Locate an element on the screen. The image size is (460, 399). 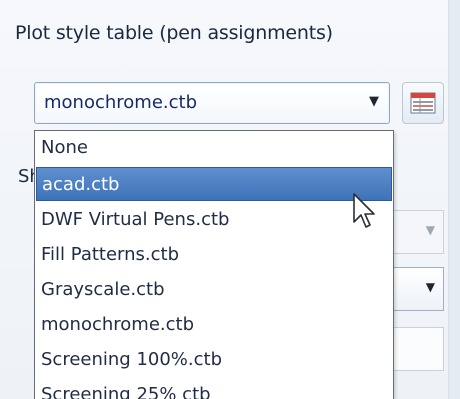
panel-edge is located at coordinates (454, 199).